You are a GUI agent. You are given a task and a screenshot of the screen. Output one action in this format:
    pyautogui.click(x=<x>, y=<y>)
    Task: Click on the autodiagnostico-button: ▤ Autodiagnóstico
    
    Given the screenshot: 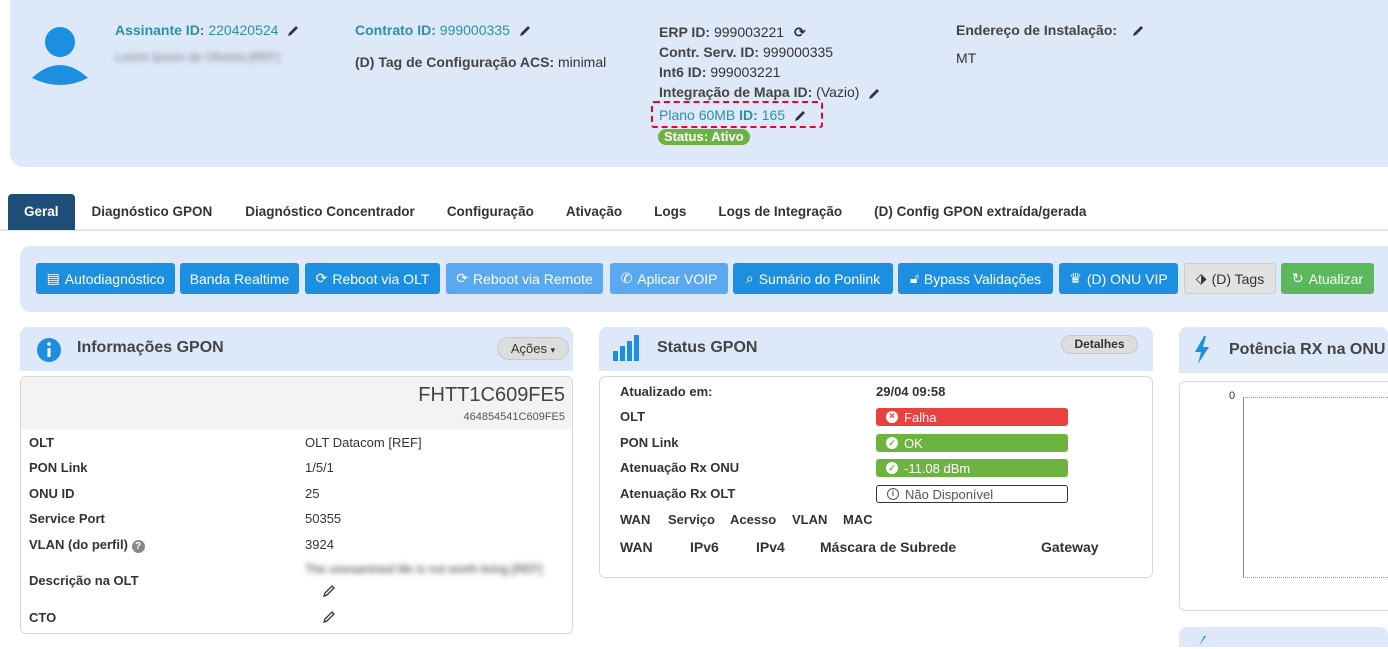 What is the action you would take?
    pyautogui.click(x=105, y=278)
    